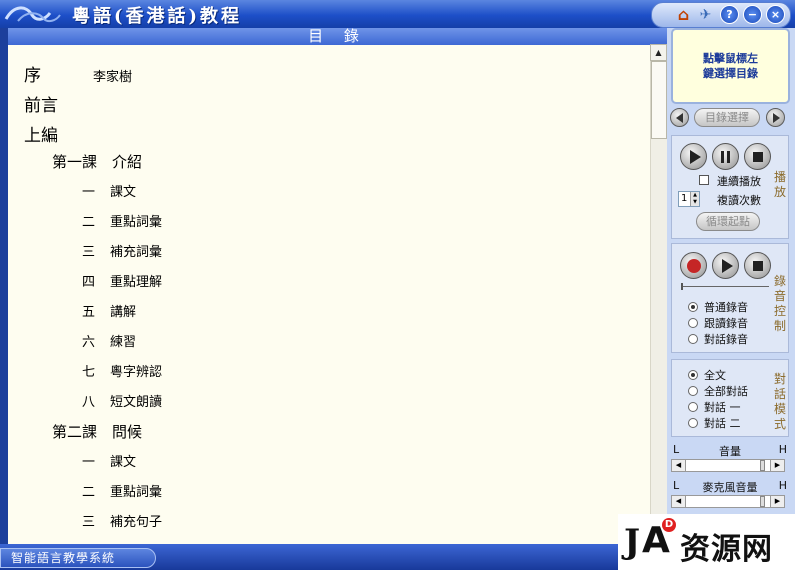  Describe the element at coordinates (727, 117) in the screenshot. I see `toc-select-button: 目錄選擇` at that location.